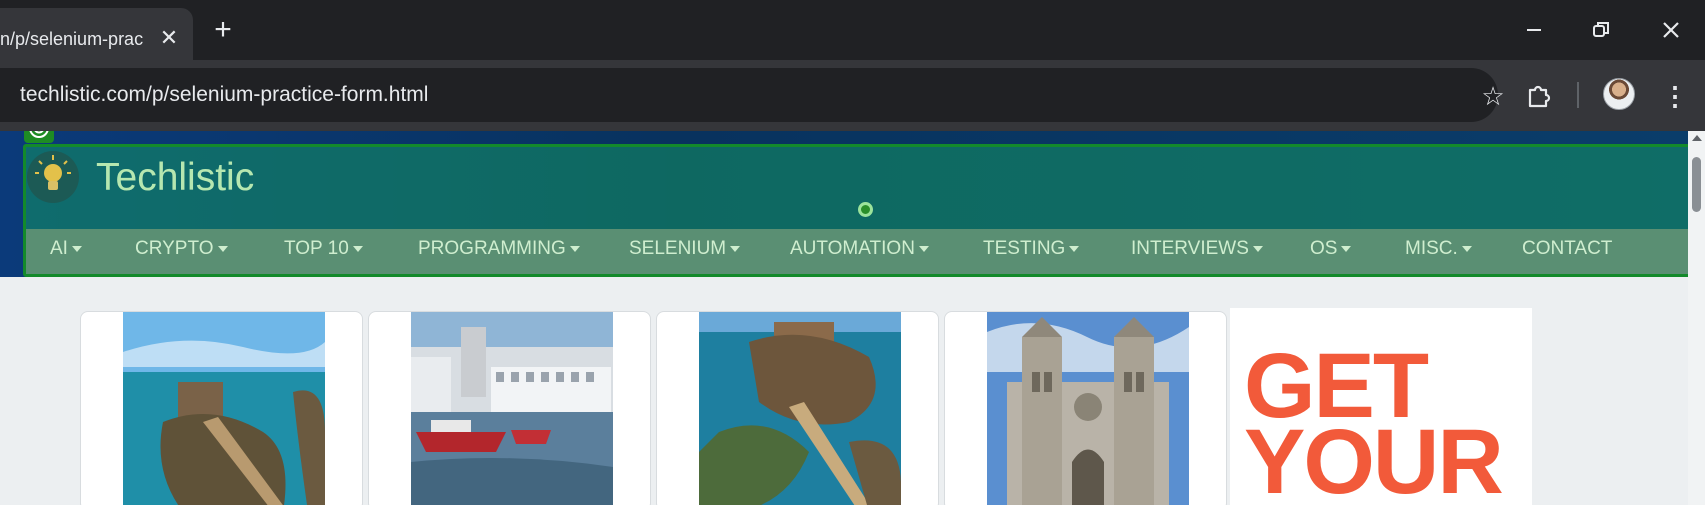  Describe the element at coordinates (1697, 138) in the screenshot. I see `scroll-up-icon` at that location.